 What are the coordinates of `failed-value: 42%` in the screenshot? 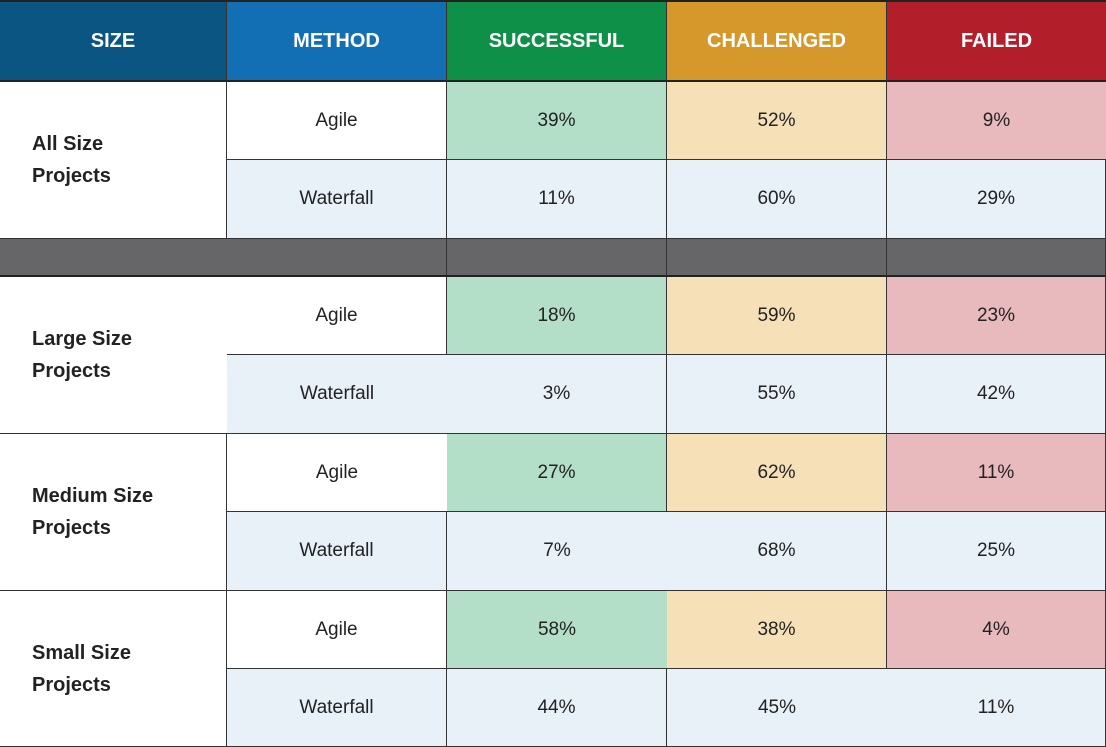 It's located at (996, 394).